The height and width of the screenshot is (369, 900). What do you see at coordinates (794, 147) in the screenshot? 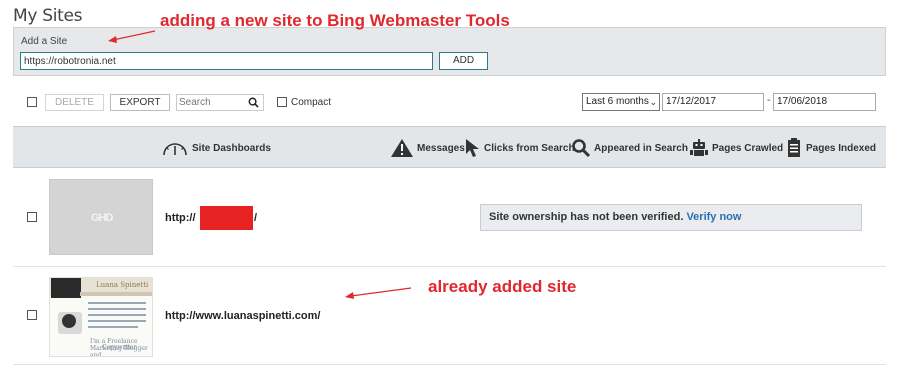
I see `document-list-icon` at bounding box center [794, 147].